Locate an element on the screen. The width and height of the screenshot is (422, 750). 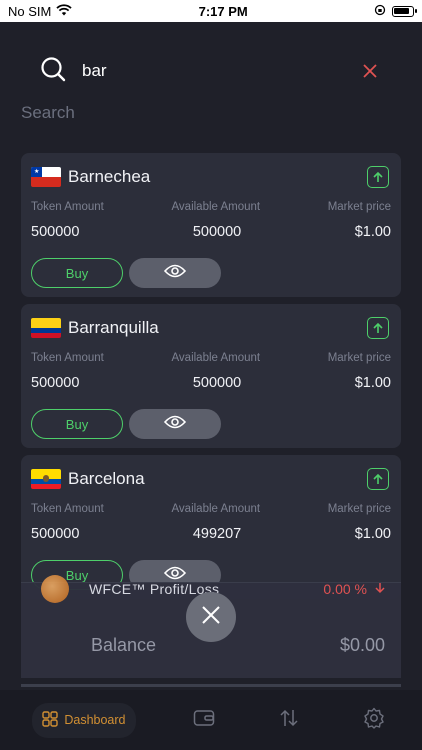
search-bar: bar is located at coordinates (211, 71).